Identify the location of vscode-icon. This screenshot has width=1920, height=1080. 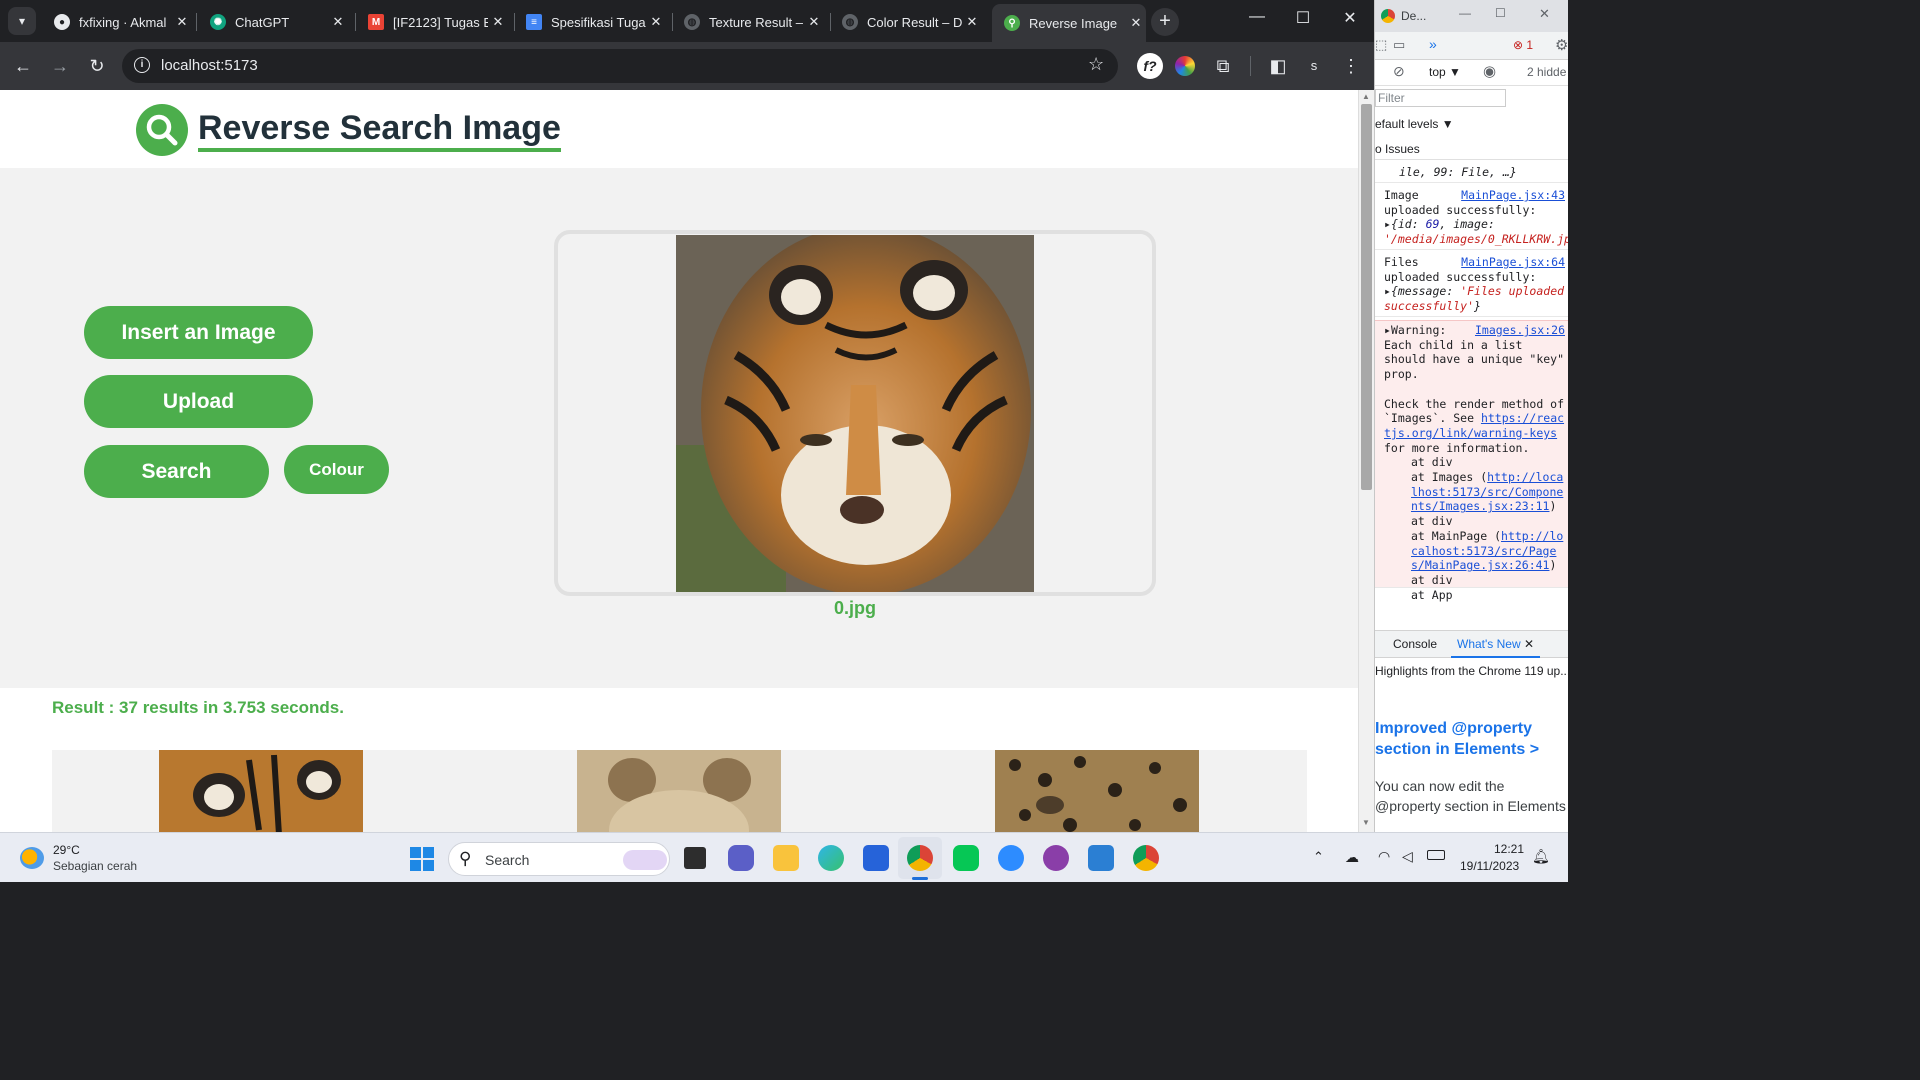
(1101, 858).